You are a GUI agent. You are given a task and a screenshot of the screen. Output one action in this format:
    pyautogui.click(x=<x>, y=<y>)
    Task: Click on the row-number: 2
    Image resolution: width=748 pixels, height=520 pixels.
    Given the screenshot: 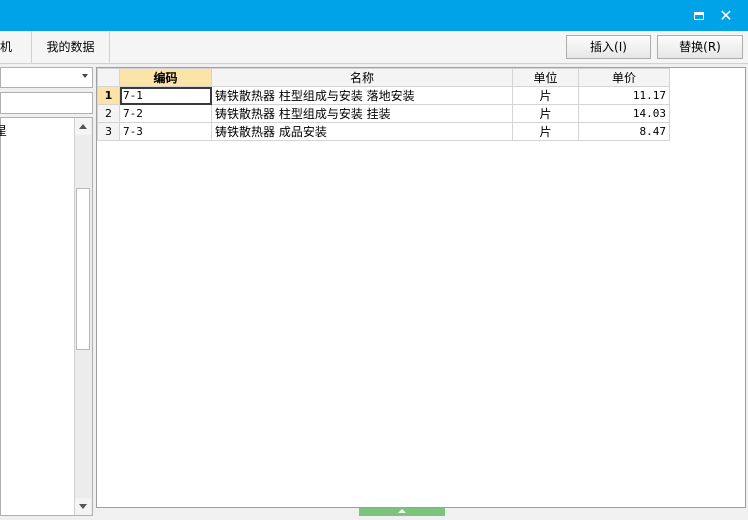 What is the action you would take?
    pyautogui.click(x=108, y=113)
    